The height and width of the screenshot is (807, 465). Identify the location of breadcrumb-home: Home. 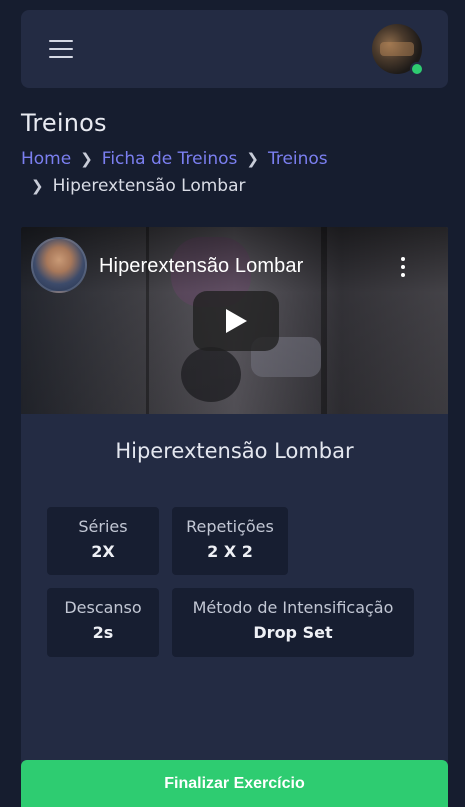
(46, 159).